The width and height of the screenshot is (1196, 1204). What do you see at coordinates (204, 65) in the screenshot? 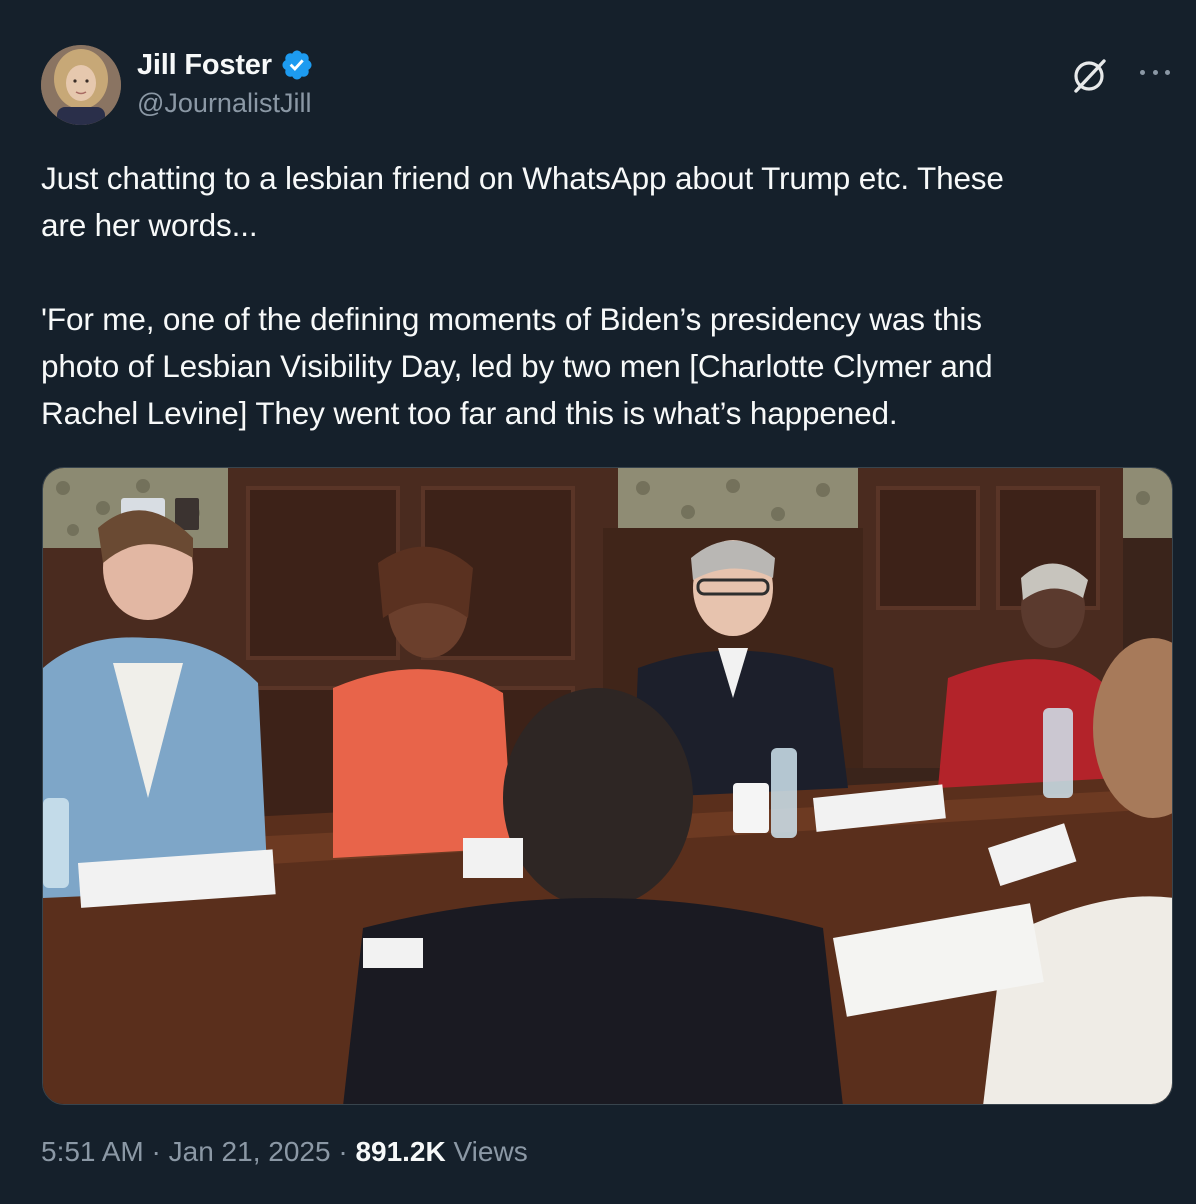
I see `display-name: Jill Foster` at bounding box center [204, 65].